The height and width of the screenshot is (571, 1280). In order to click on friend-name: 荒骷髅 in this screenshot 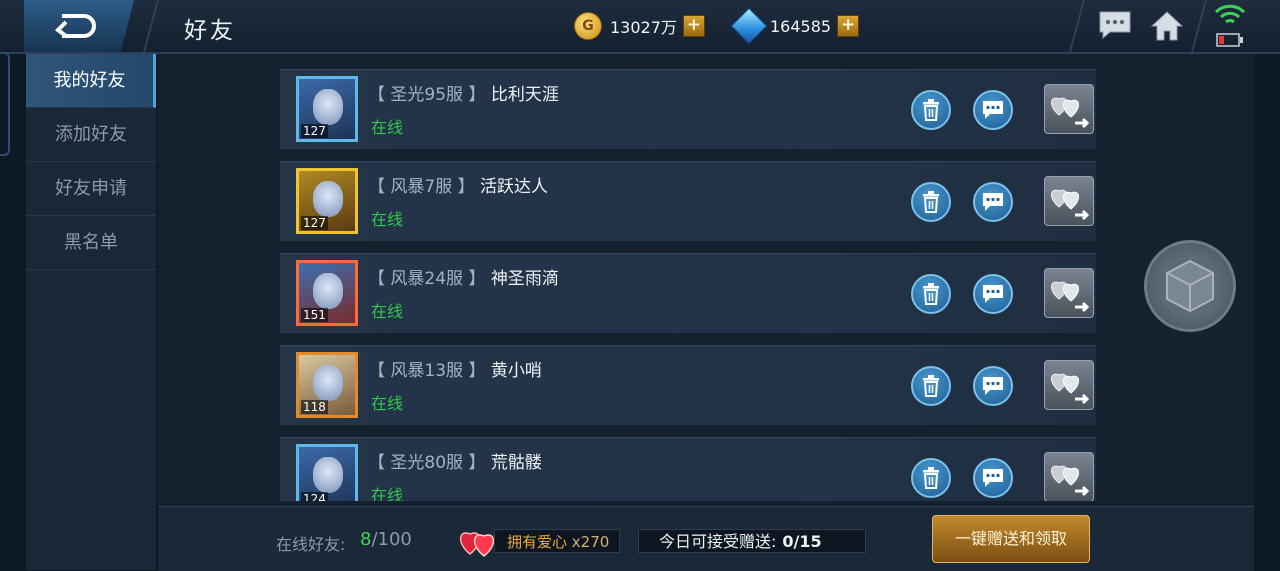, I will do `click(516, 463)`.